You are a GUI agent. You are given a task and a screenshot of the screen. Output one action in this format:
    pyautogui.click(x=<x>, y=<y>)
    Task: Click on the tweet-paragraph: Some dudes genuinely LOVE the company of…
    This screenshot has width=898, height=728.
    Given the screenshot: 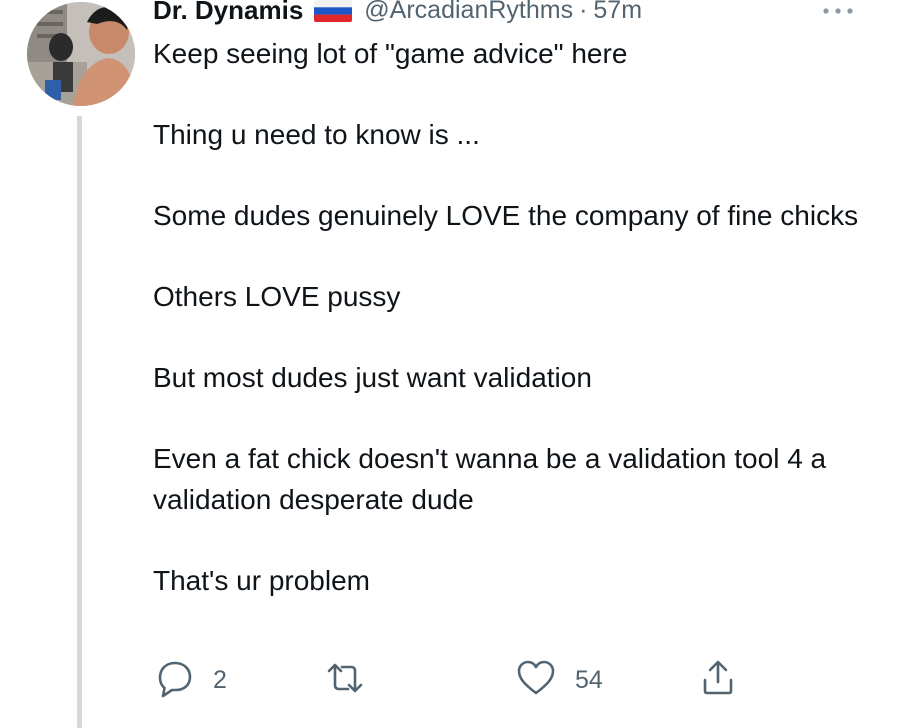 What is the action you would take?
    pyautogui.click(x=506, y=215)
    